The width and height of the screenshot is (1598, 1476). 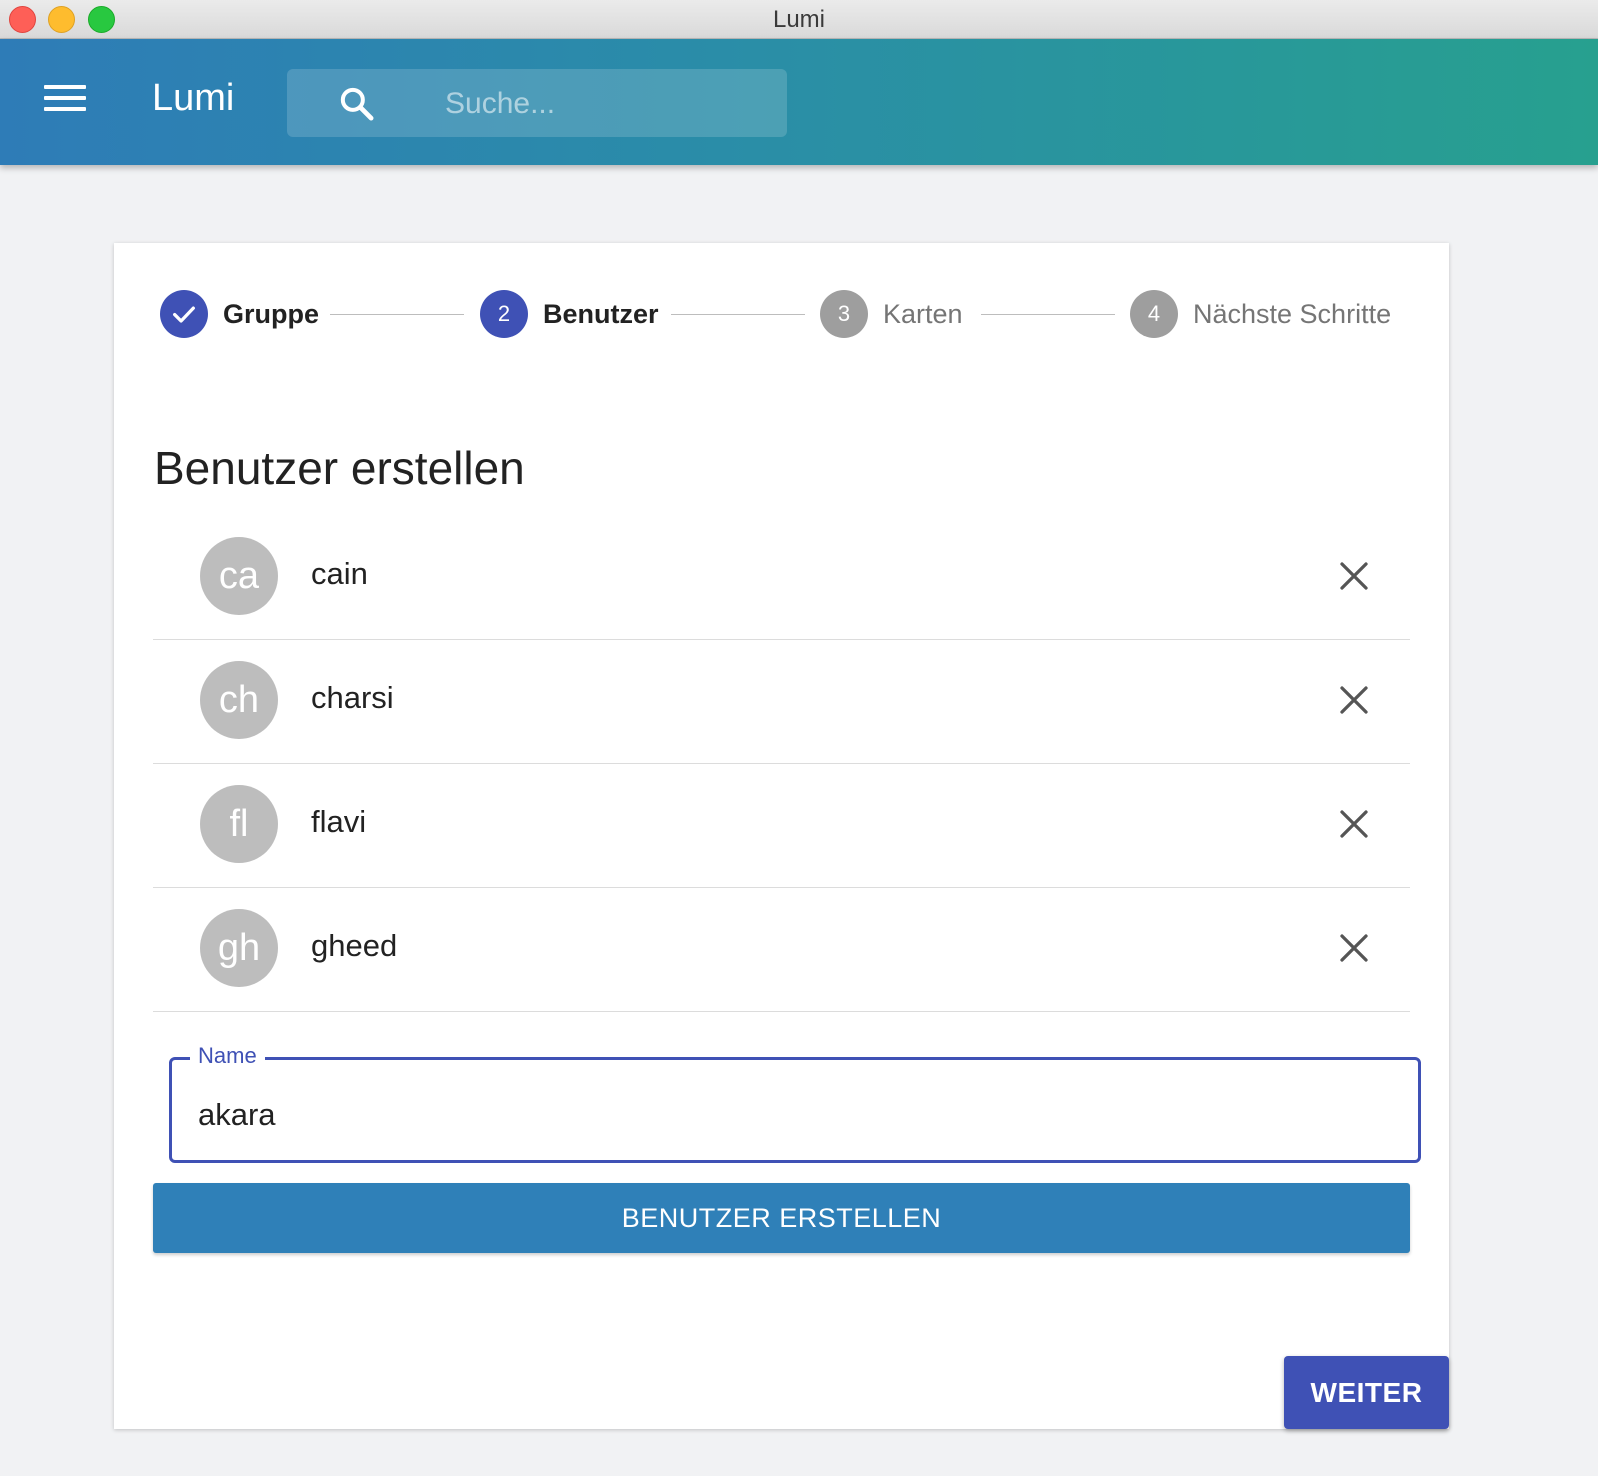 I want to click on avatar: fl, so click(x=239, y=824).